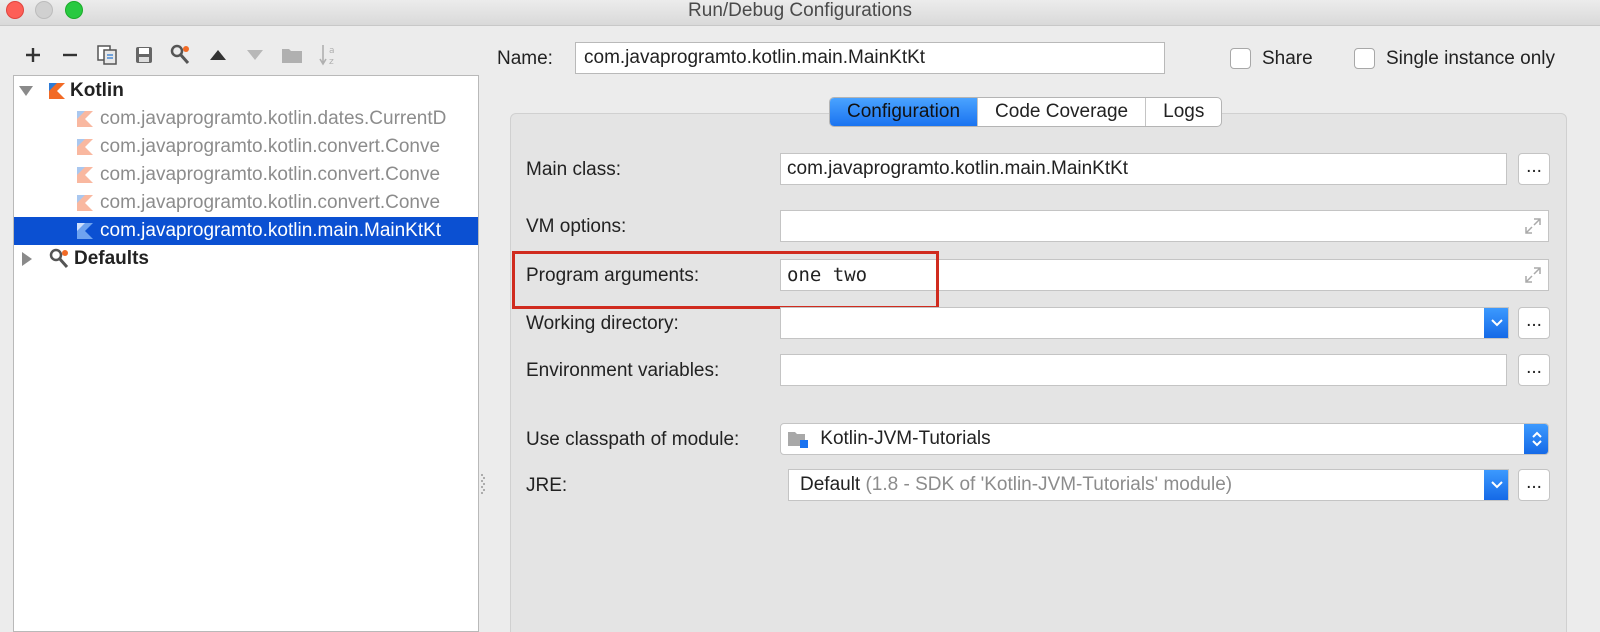  I want to click on classpath-module-label: Use classpath of module:, so click(633, 439).